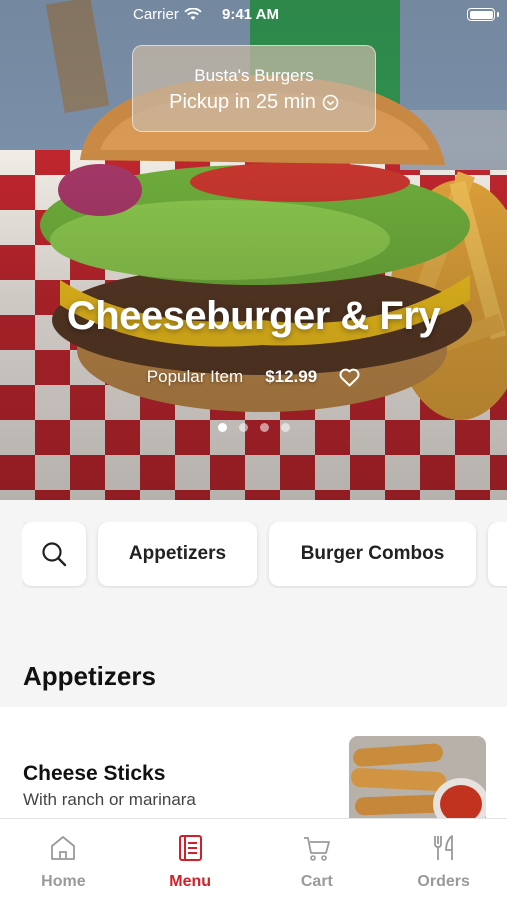  Describe the element at coordinates (316, 881) in the screenshot. I see `tab-label: Cart` at that location.